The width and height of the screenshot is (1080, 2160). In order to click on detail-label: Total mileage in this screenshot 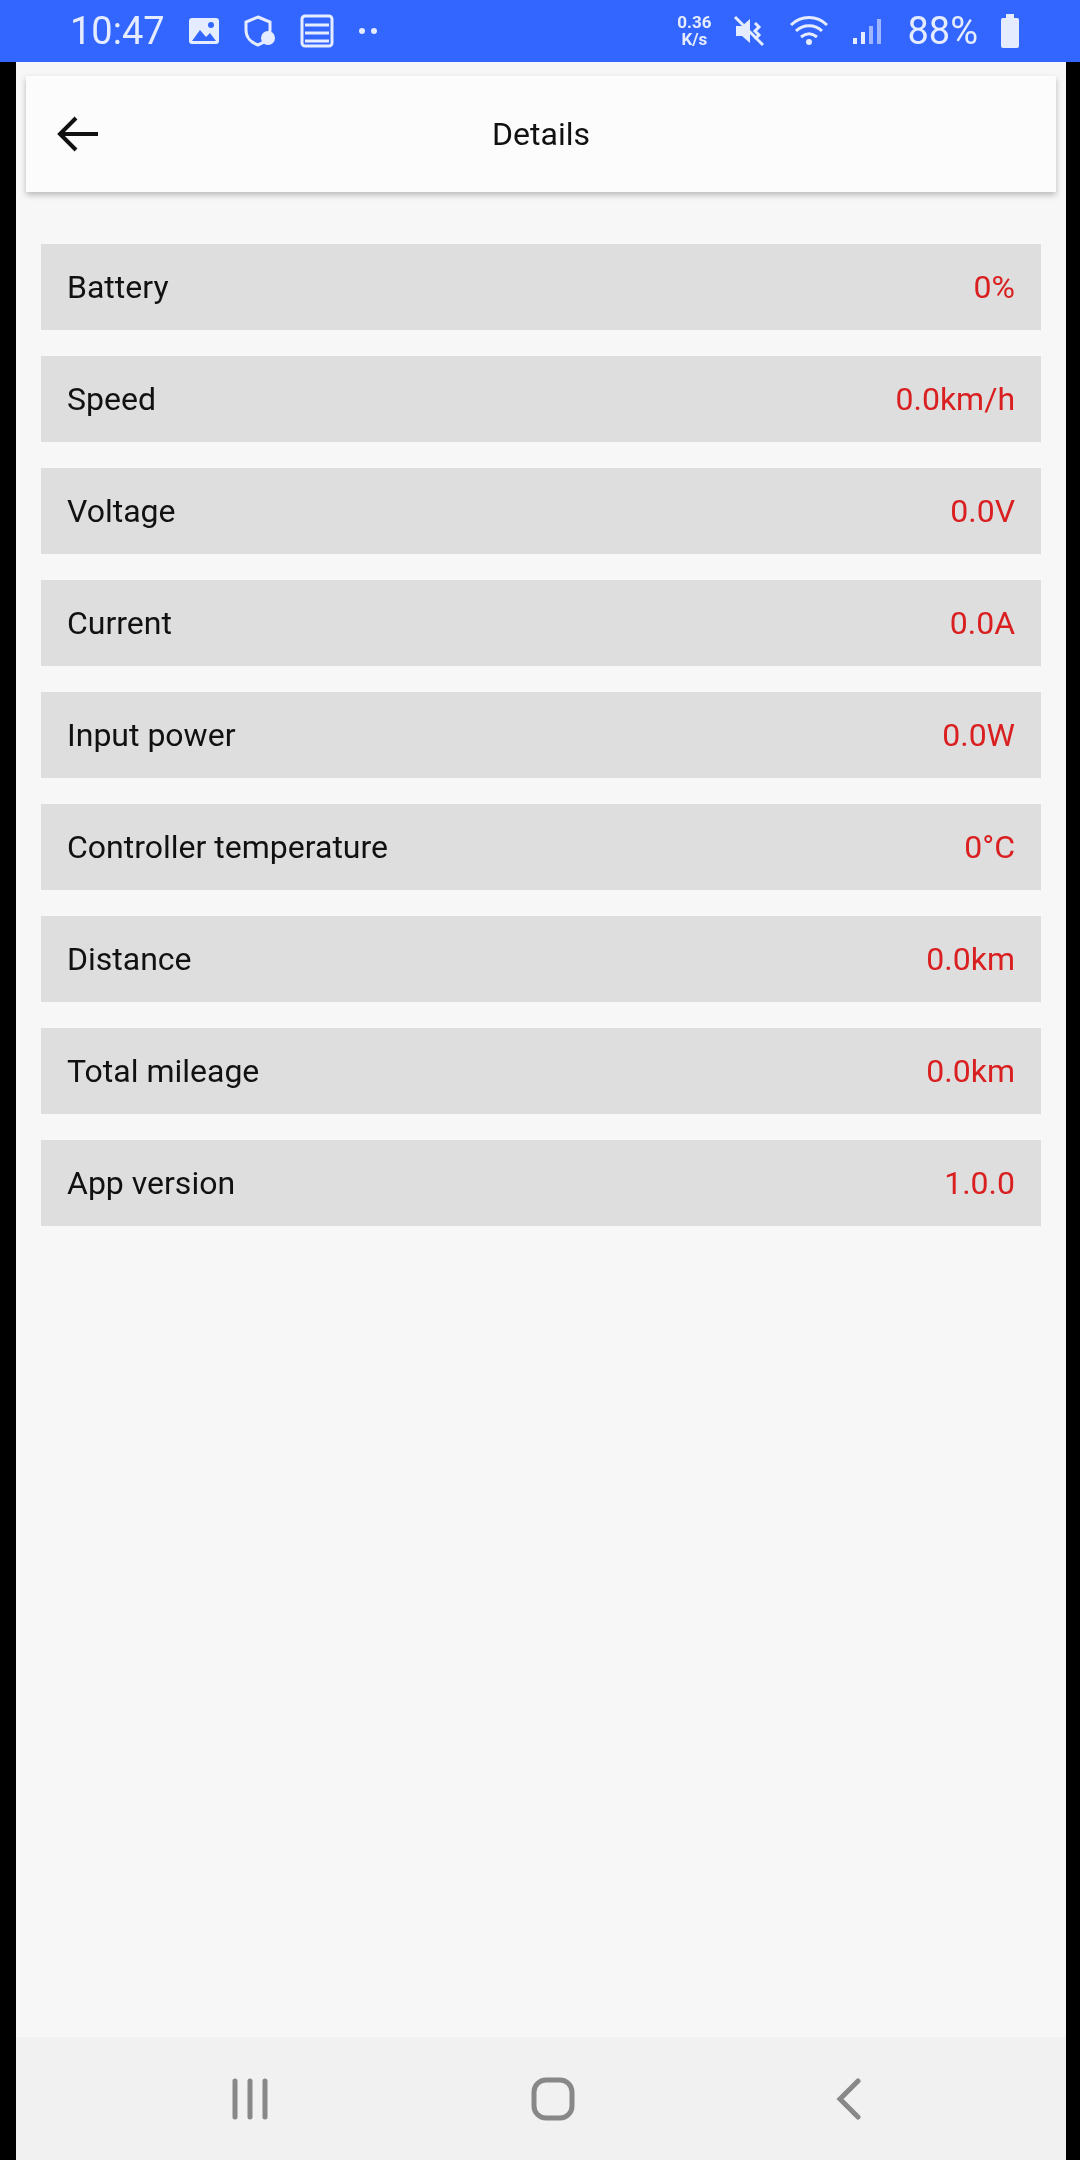, I will do `click(163, 1071)`.